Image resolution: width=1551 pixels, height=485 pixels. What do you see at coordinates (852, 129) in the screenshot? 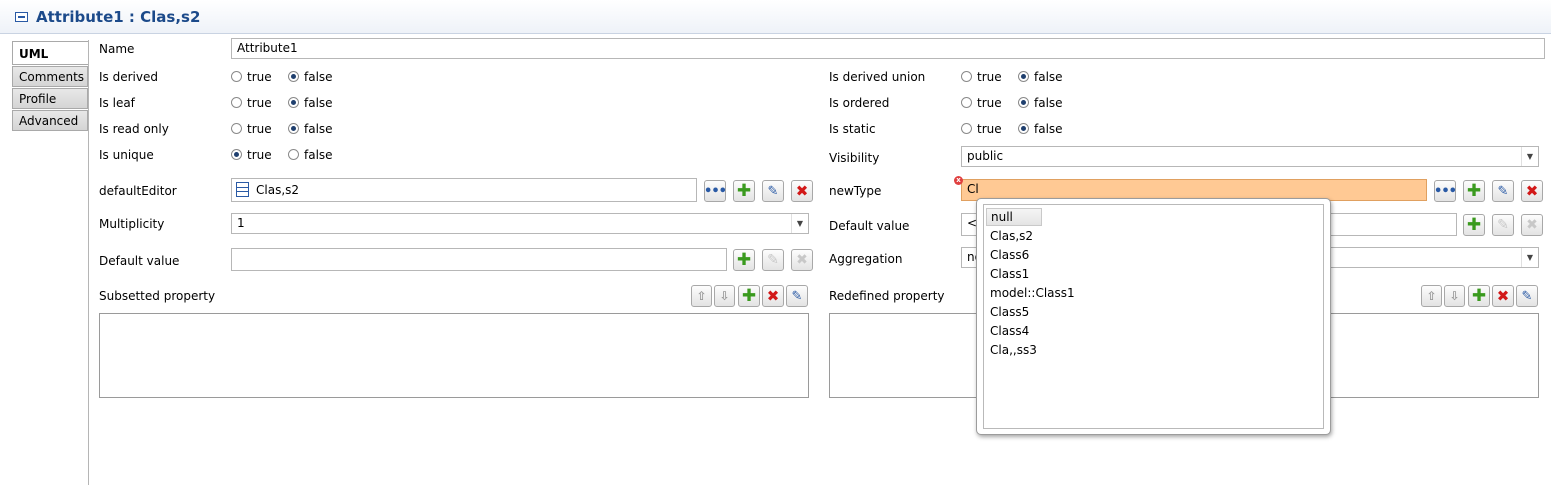
I see `is-static-label: Is static` at bounding box center [852, 129].